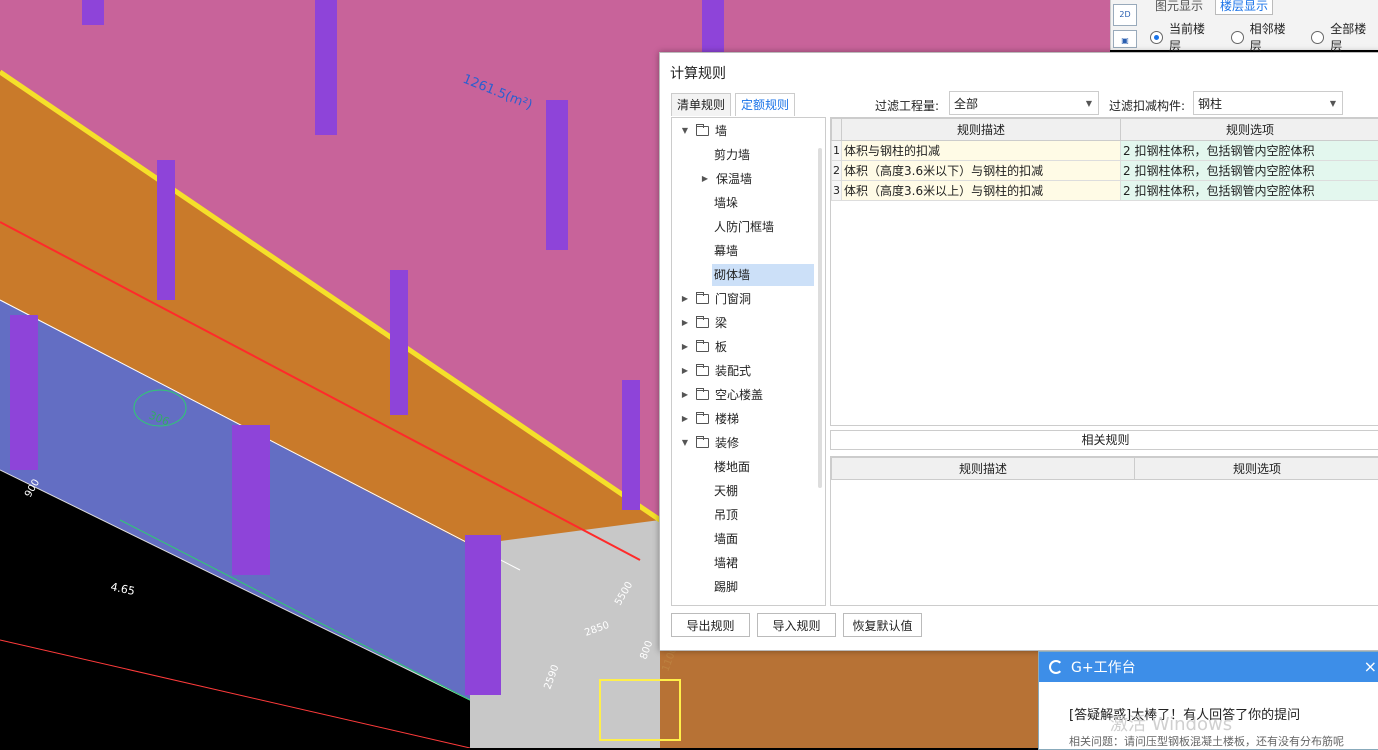  Describe the element at coordinates (1370, 666) in the screenshot. I see `close-icon: ×` at that location.